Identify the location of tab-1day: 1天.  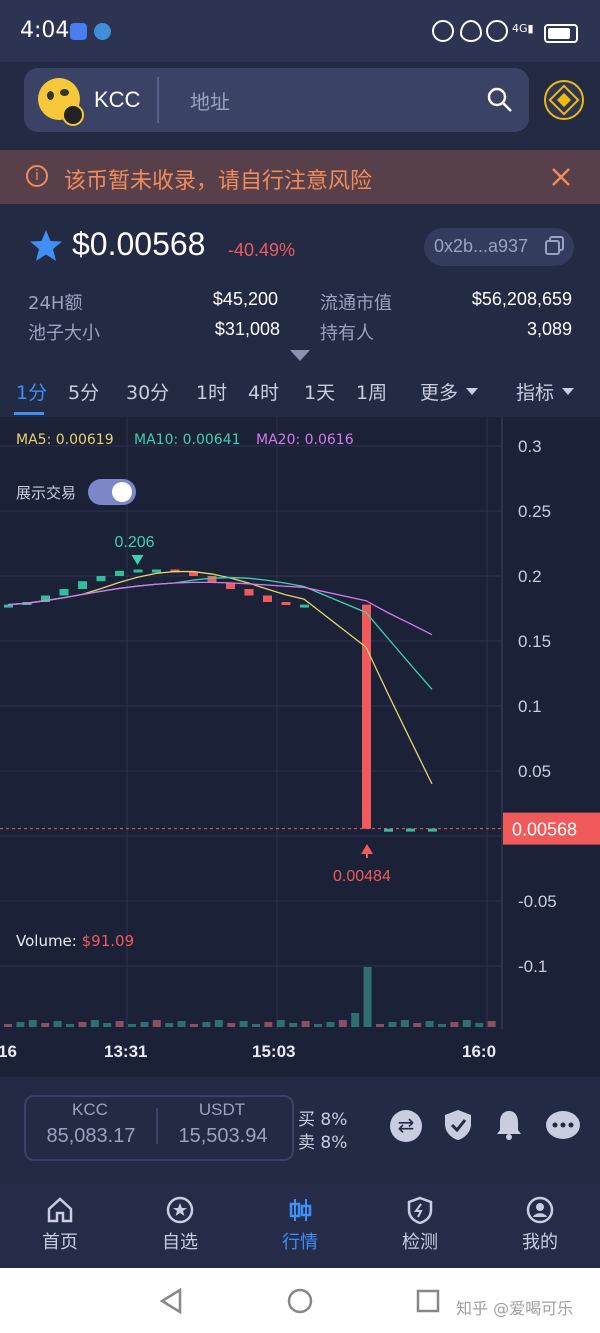
(319, 391).